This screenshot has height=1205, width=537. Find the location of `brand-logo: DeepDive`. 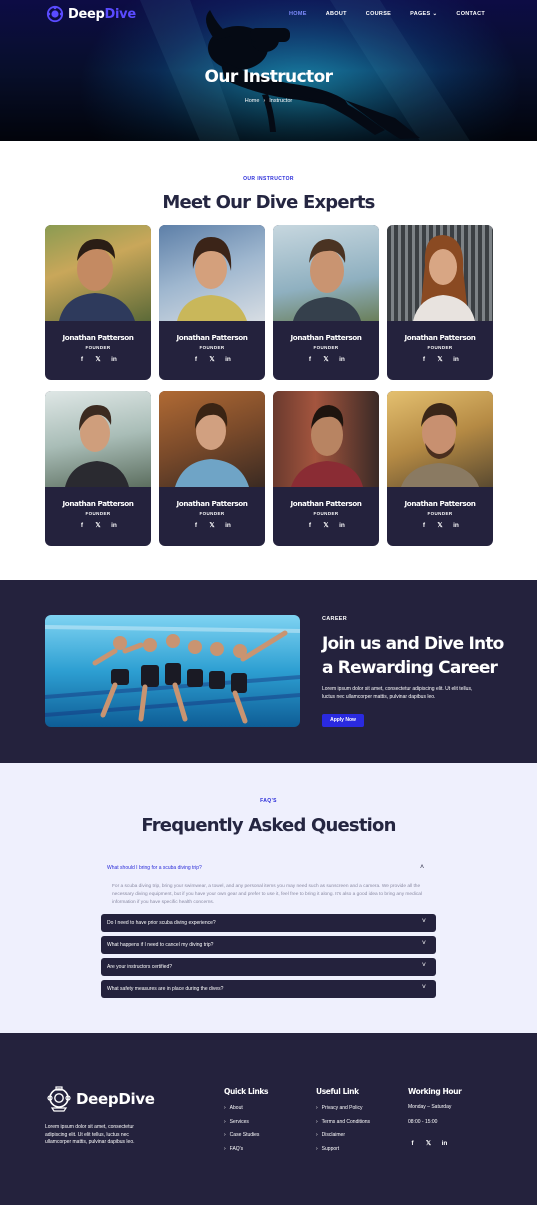

brand-logo: DeepDive is located at coordinates (91, 14).